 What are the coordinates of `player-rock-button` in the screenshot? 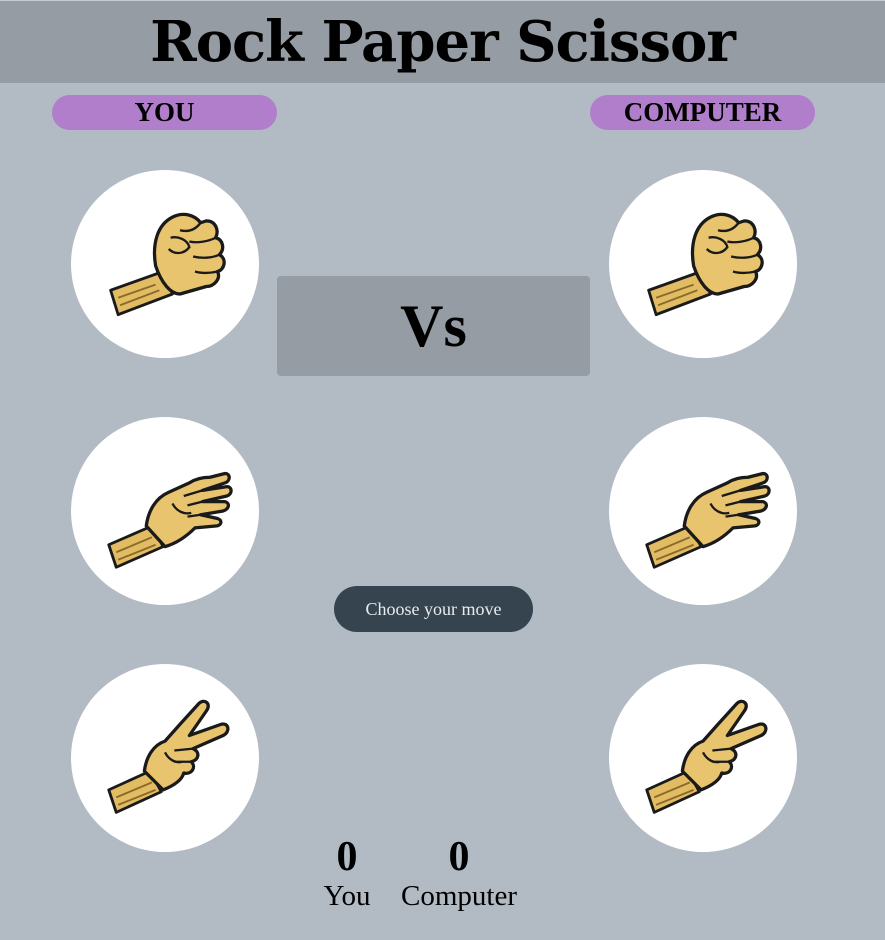 It's located at (165, 264).